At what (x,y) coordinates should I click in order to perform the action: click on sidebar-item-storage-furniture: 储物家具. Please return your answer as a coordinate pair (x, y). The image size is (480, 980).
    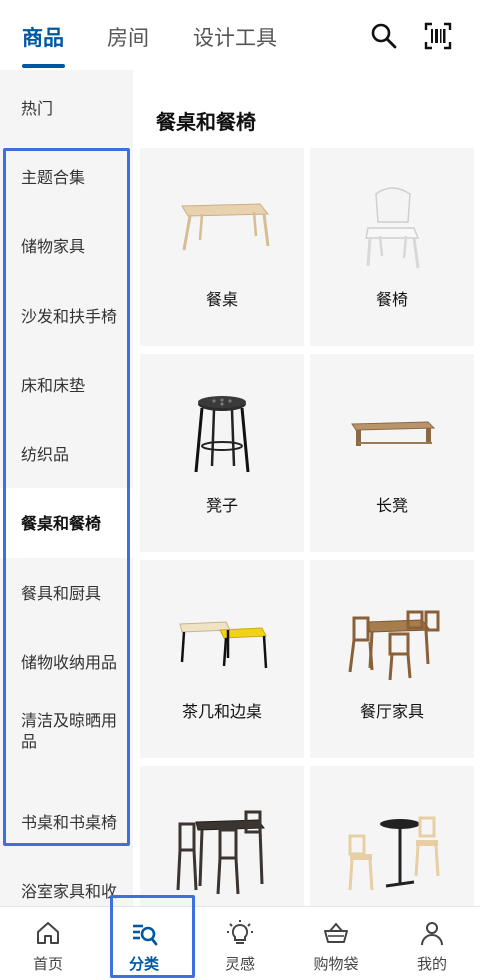
    Looking at the image, I should click on (66, 246).